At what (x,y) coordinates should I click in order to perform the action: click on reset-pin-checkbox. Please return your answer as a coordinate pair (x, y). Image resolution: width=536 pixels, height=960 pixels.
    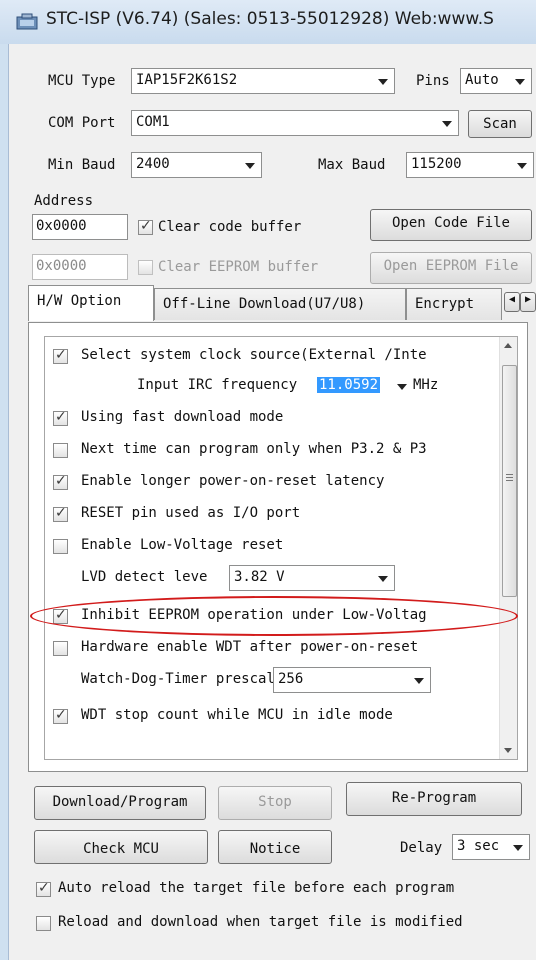
    Looking at the image, I should click on (60, 513).